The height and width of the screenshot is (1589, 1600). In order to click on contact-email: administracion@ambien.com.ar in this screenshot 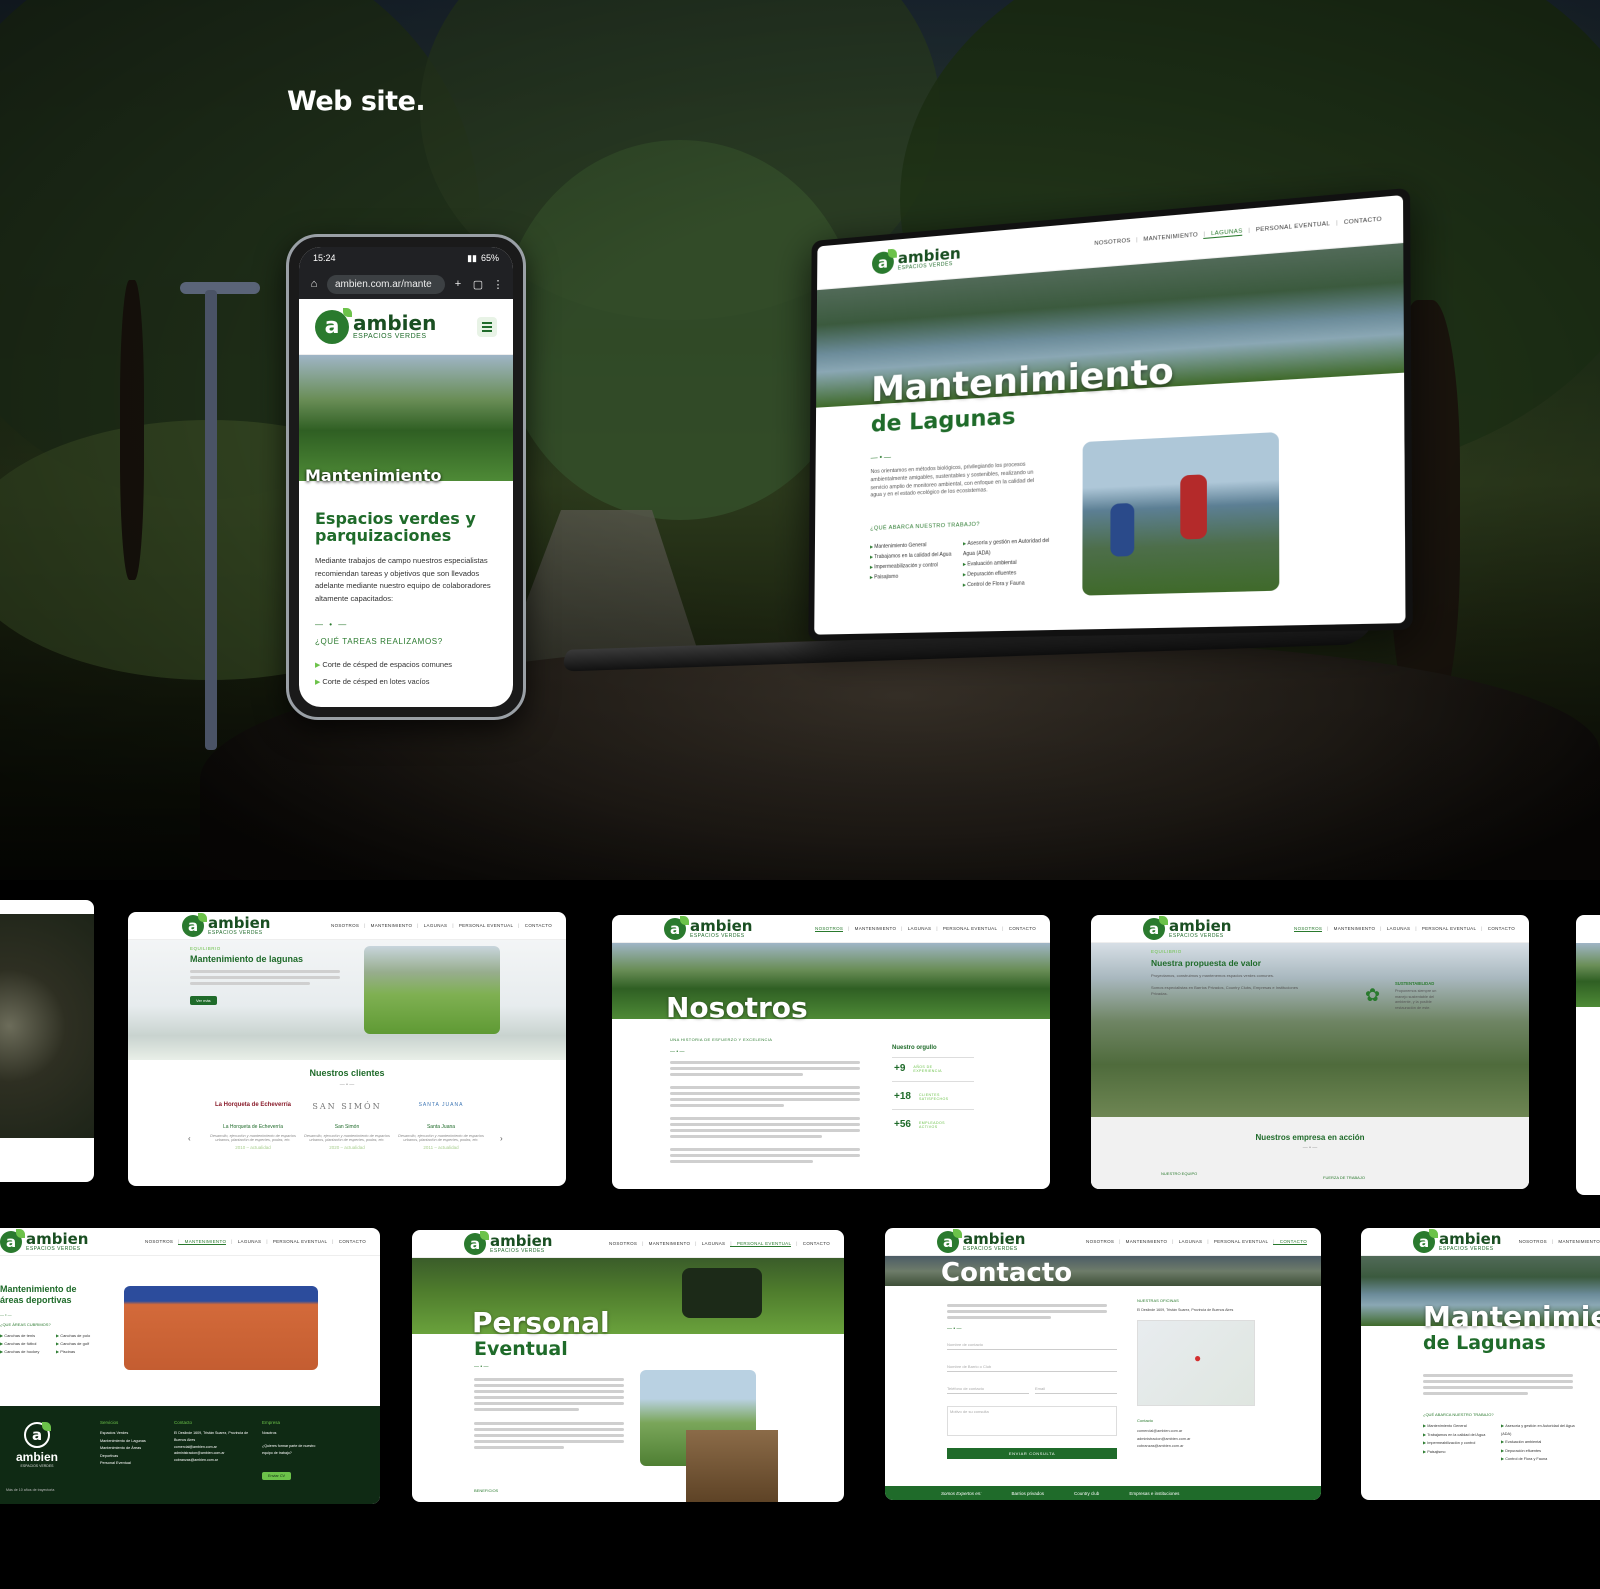, I will do `click(1163, 1440)`.